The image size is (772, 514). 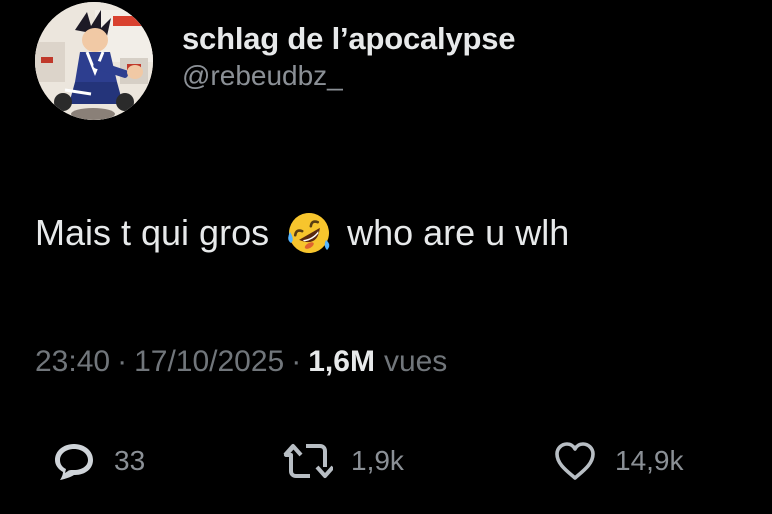 I want to click on profile-avatar-icon, so click(x=94, y=61).